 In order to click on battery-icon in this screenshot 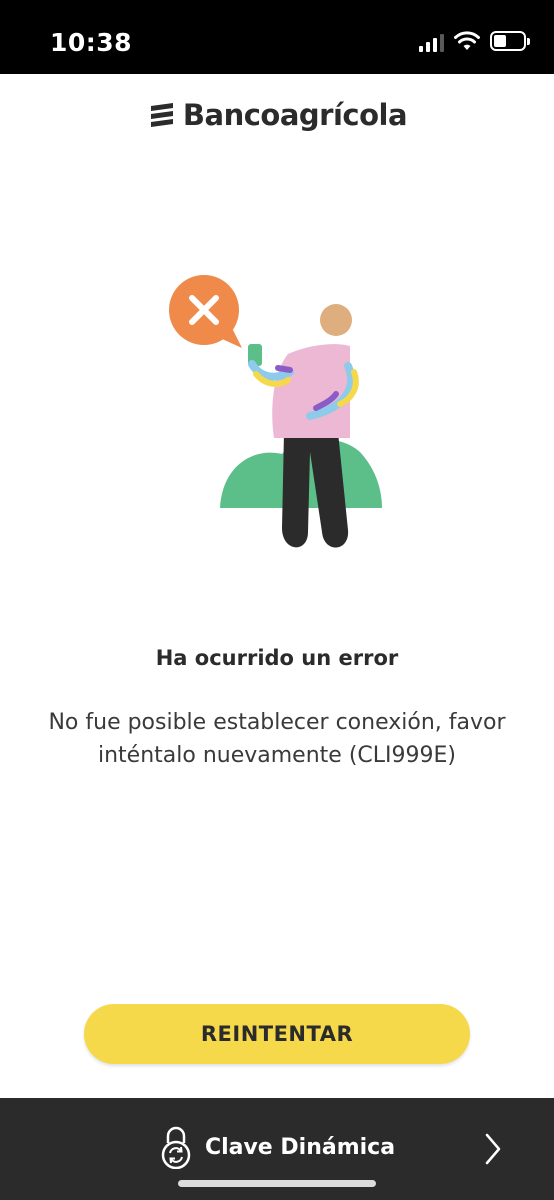, I will do `click(510, 41)`.